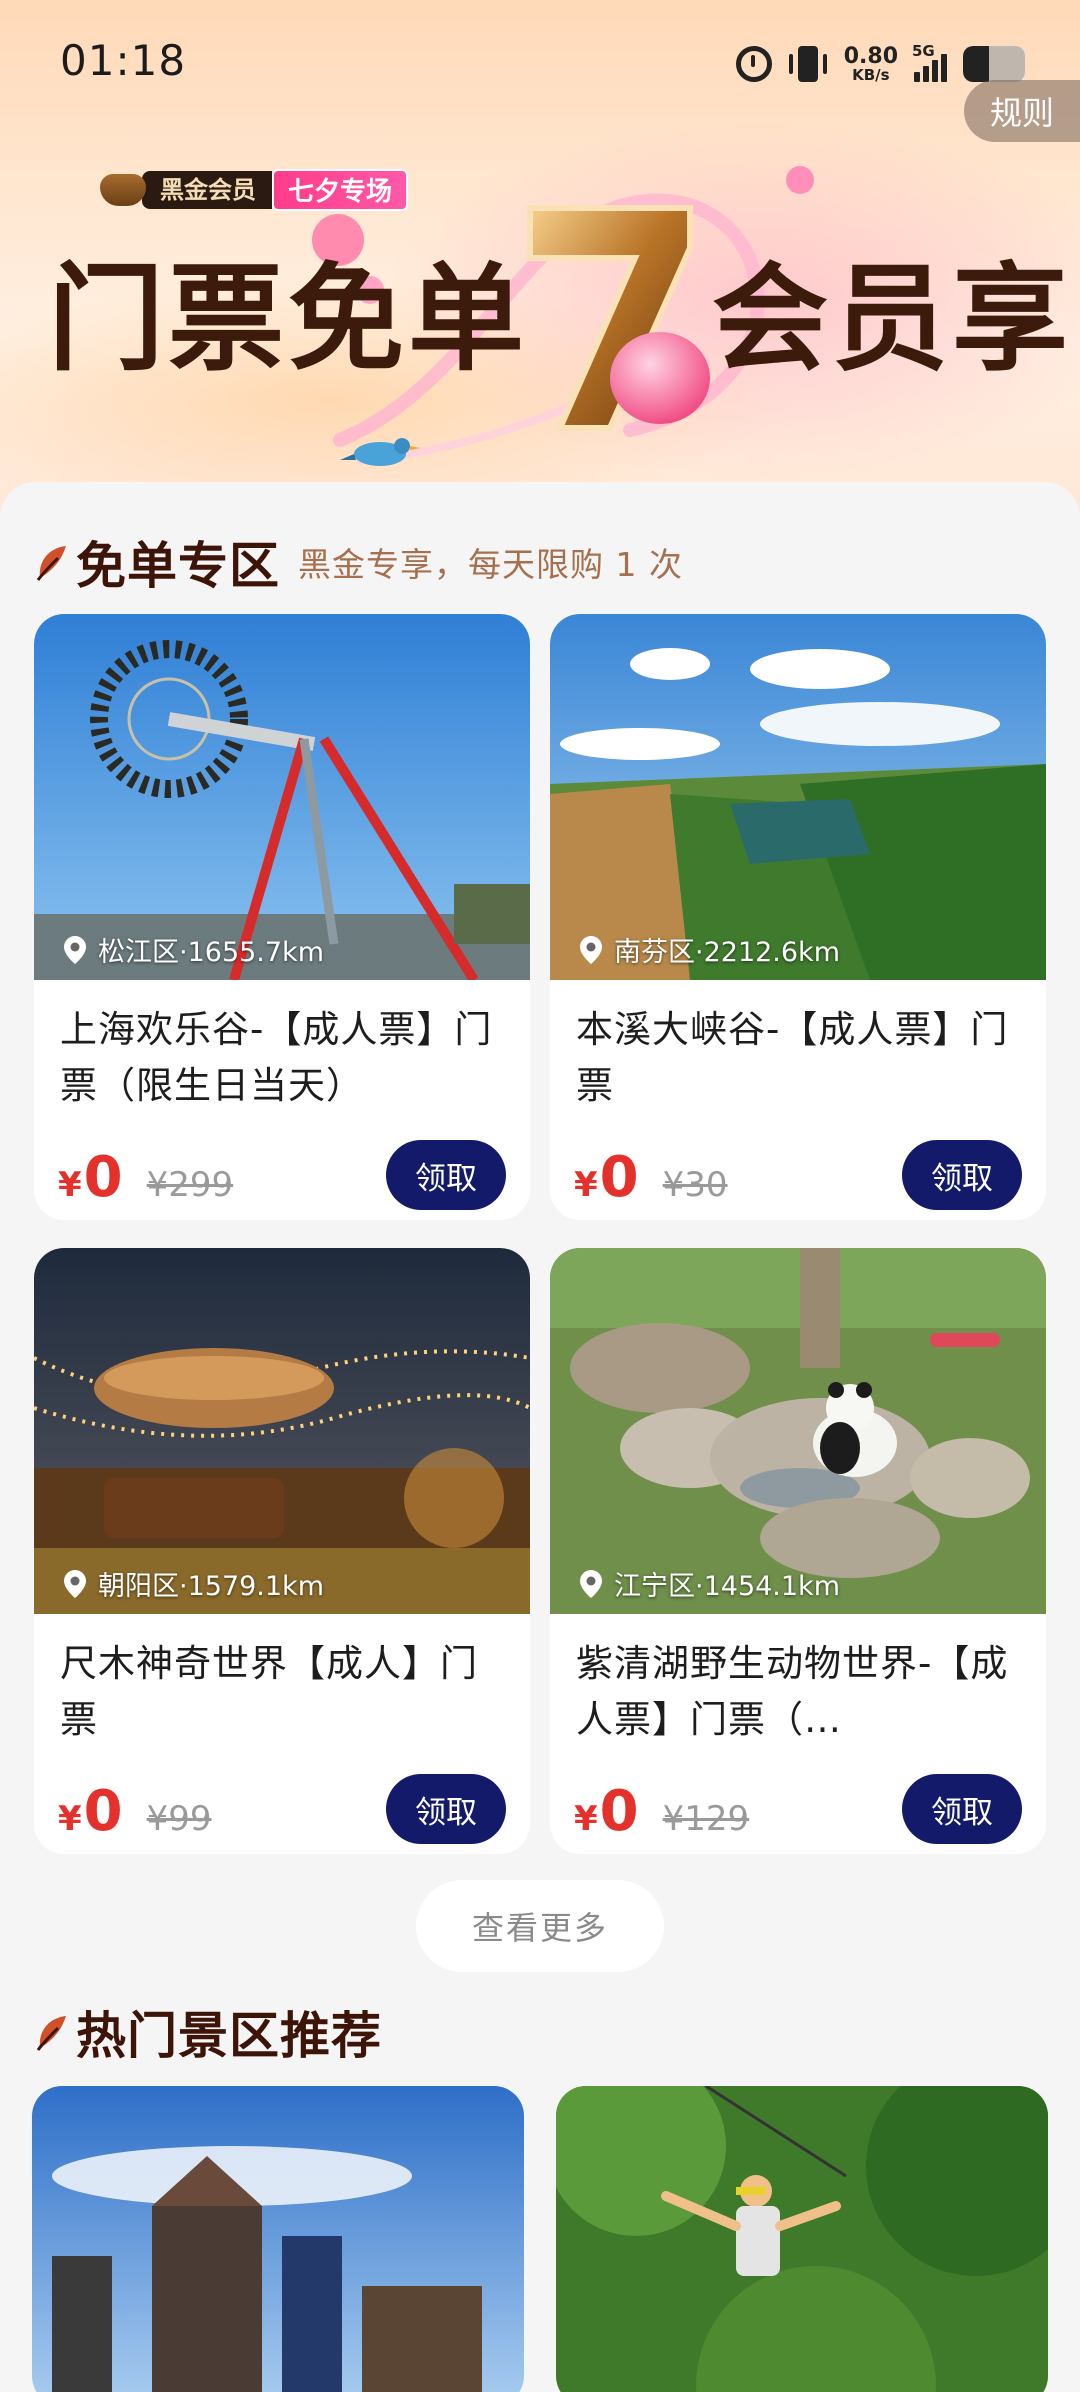  Describe the element at coordinates (929, 62) in the screenshot. I see `signal-icon: 5G` at that location.